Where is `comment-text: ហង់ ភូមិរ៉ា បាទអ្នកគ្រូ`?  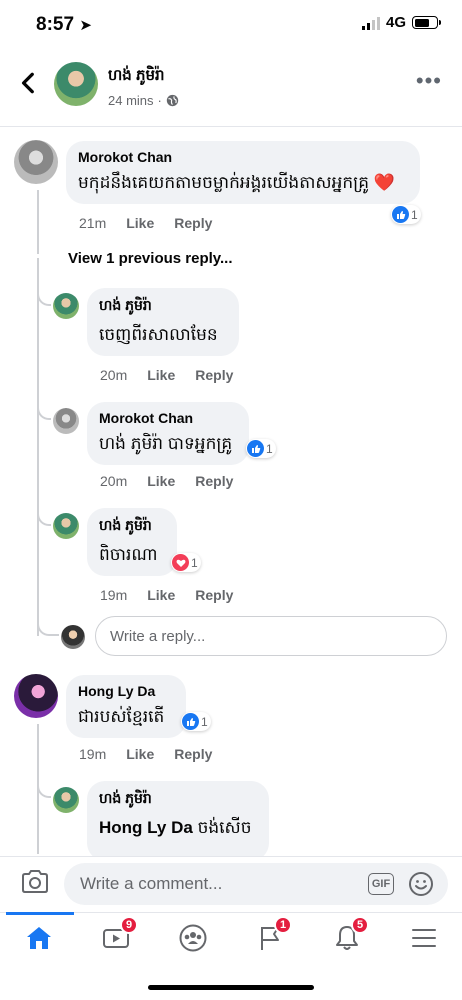 comment-text: ហង់ ភូមិរ៉ា បាទអ្នកគ្រូ is located at coordinates (166, 443).